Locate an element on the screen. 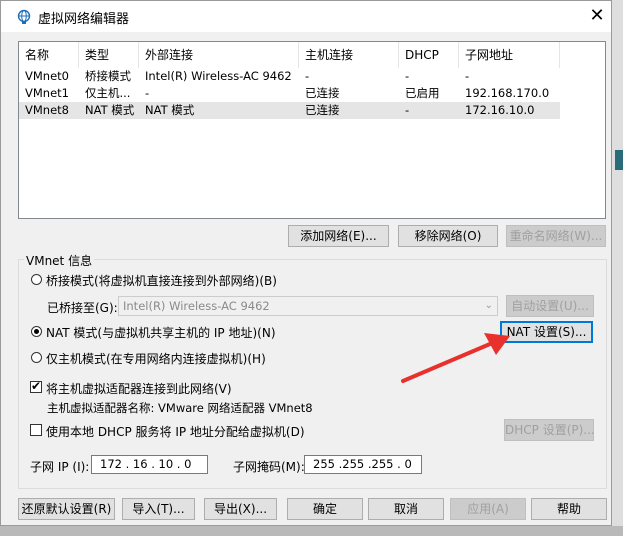  chevron-down-icon: ⌄ is located at coordinates (488, 305).